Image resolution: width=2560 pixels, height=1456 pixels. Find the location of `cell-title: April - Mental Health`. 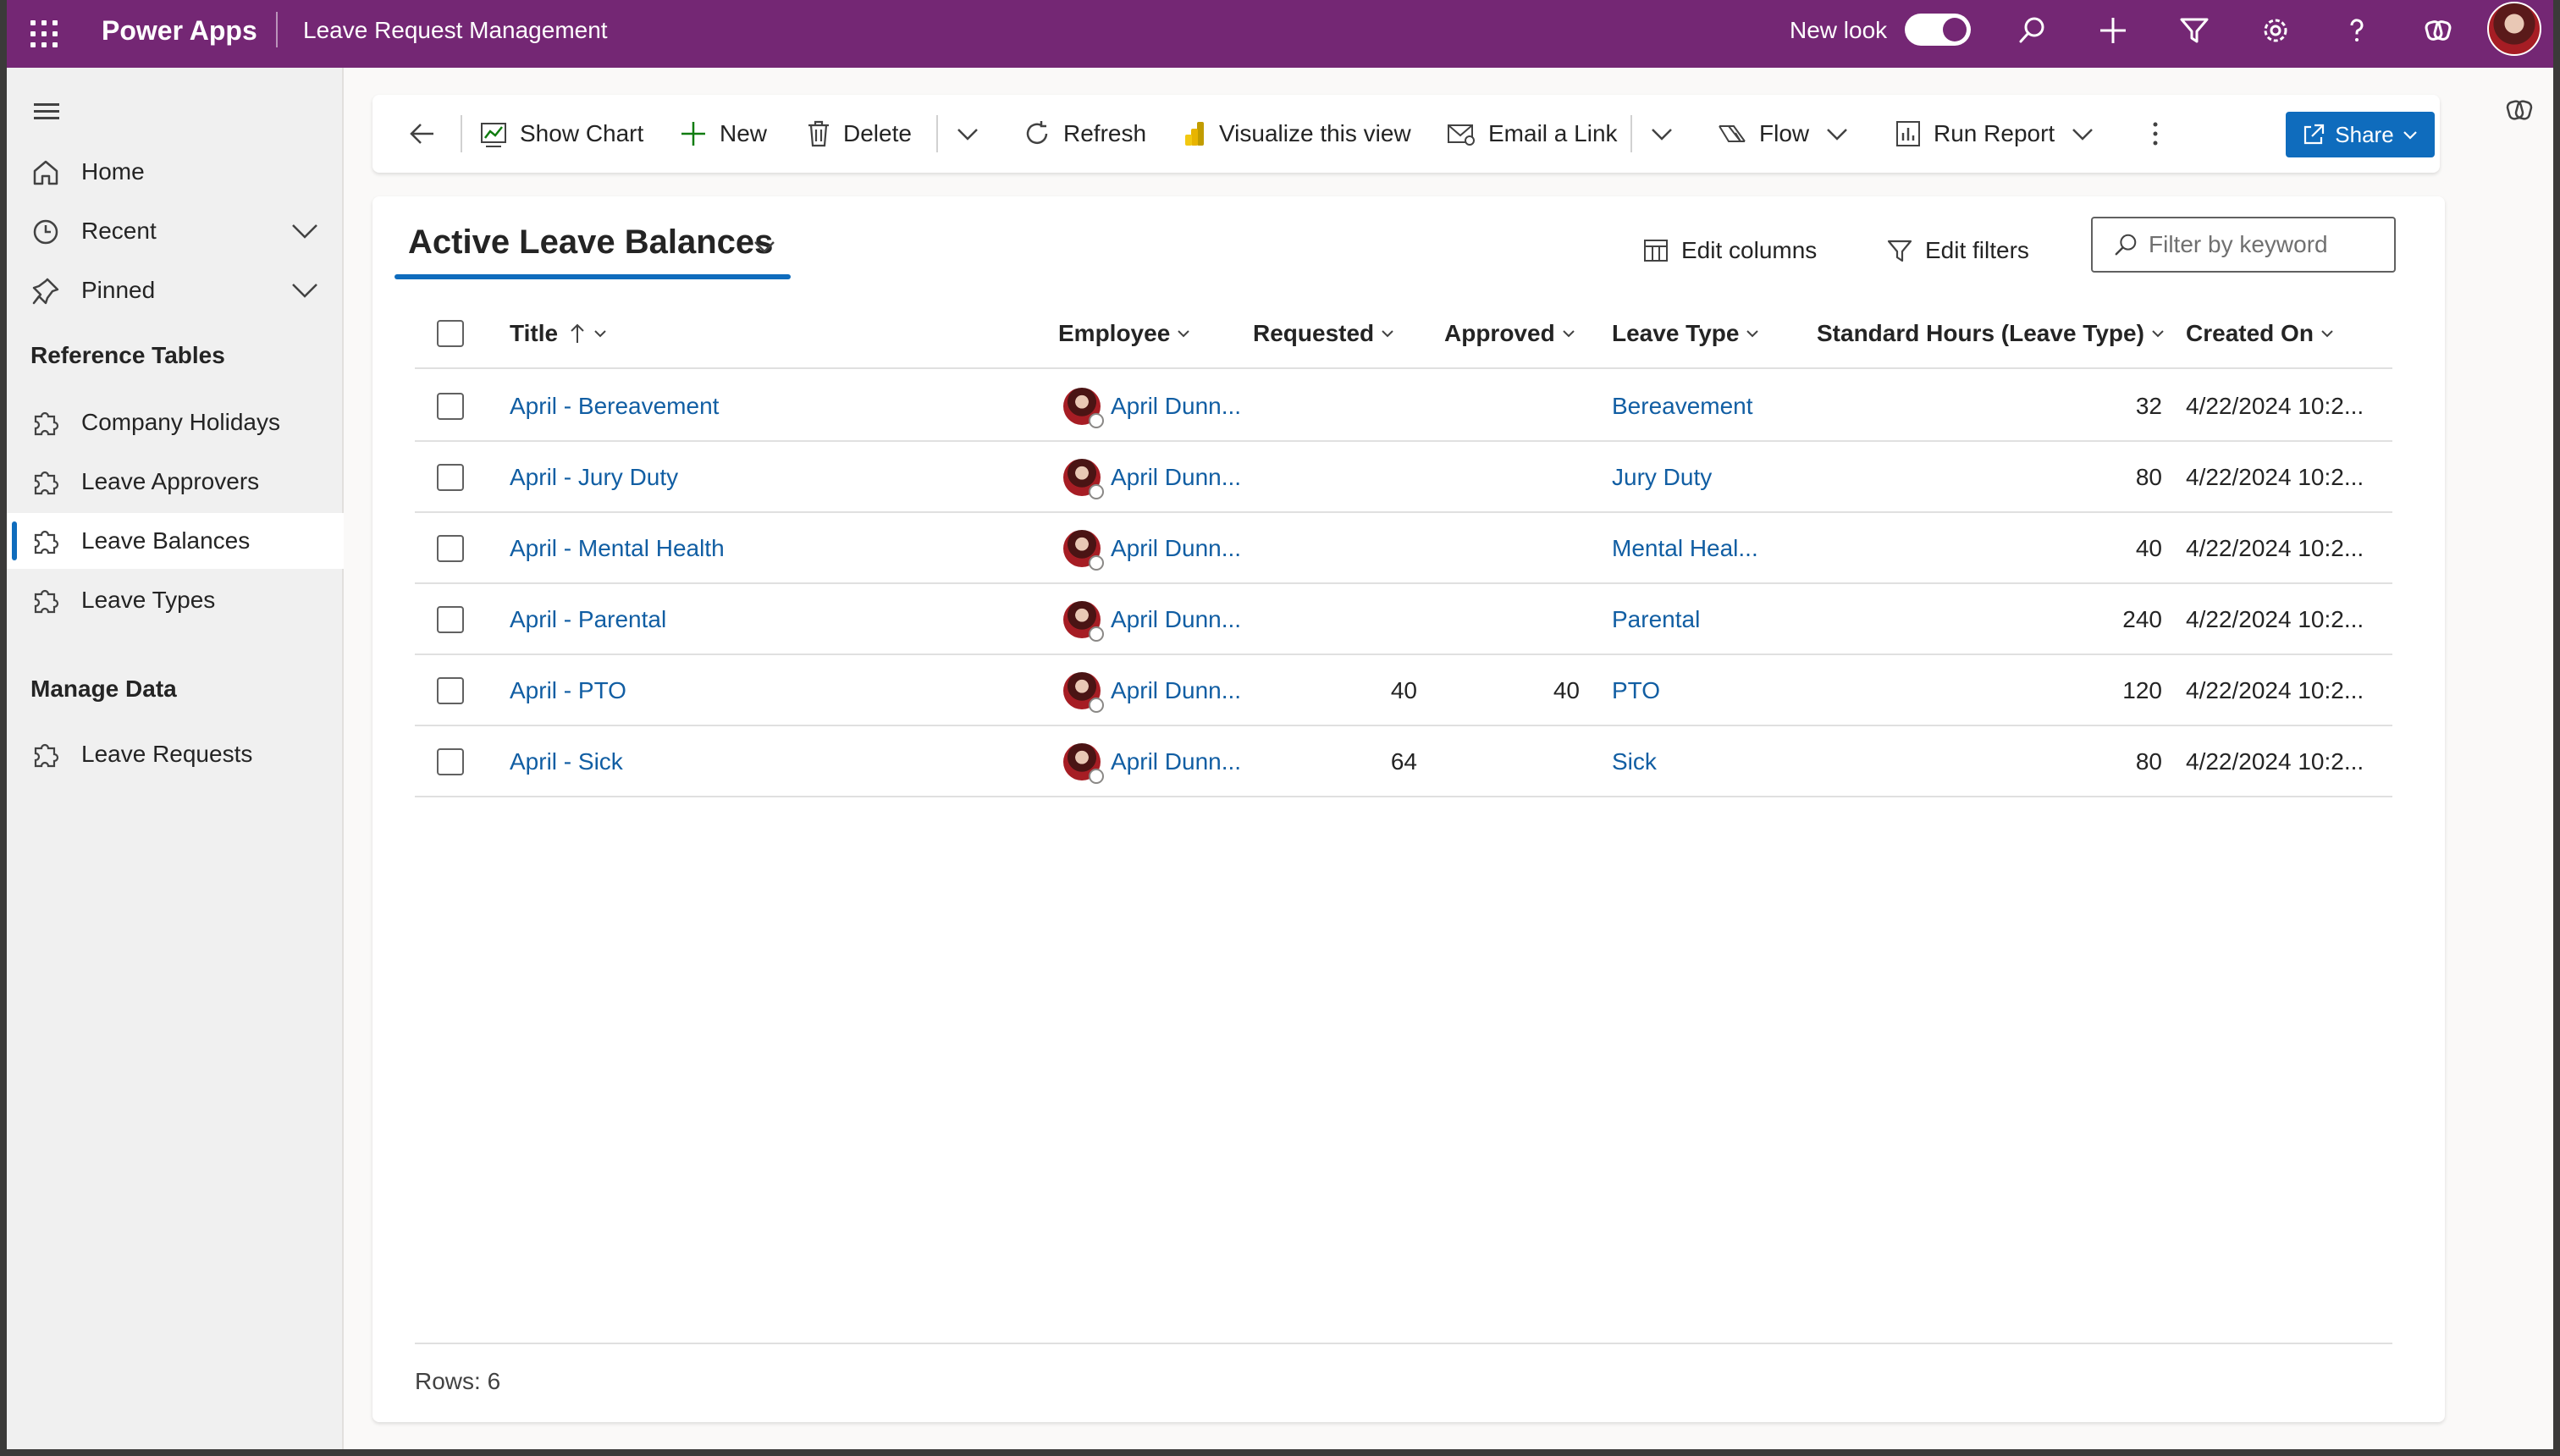

cell-title: April - Mental Health is located at coordinates (617, 548).